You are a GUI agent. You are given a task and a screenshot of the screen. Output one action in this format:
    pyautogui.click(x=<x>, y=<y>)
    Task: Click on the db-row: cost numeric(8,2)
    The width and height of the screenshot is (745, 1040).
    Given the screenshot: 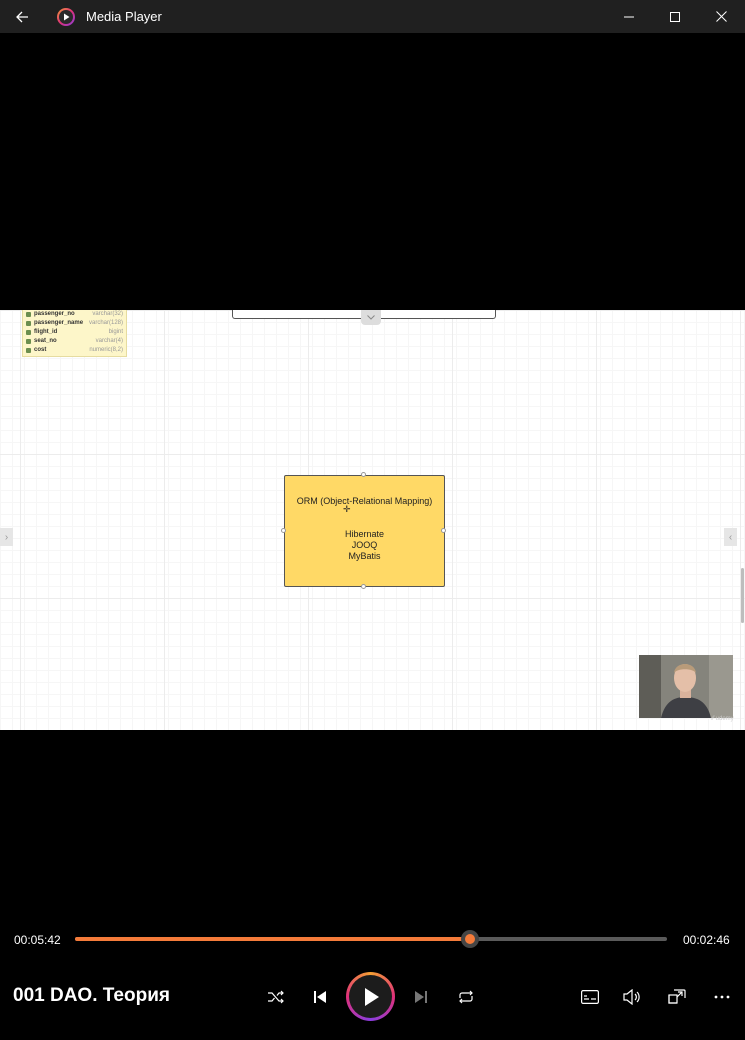 What is the action you would take?
    pyautogui.click(x=74, y=350)
    